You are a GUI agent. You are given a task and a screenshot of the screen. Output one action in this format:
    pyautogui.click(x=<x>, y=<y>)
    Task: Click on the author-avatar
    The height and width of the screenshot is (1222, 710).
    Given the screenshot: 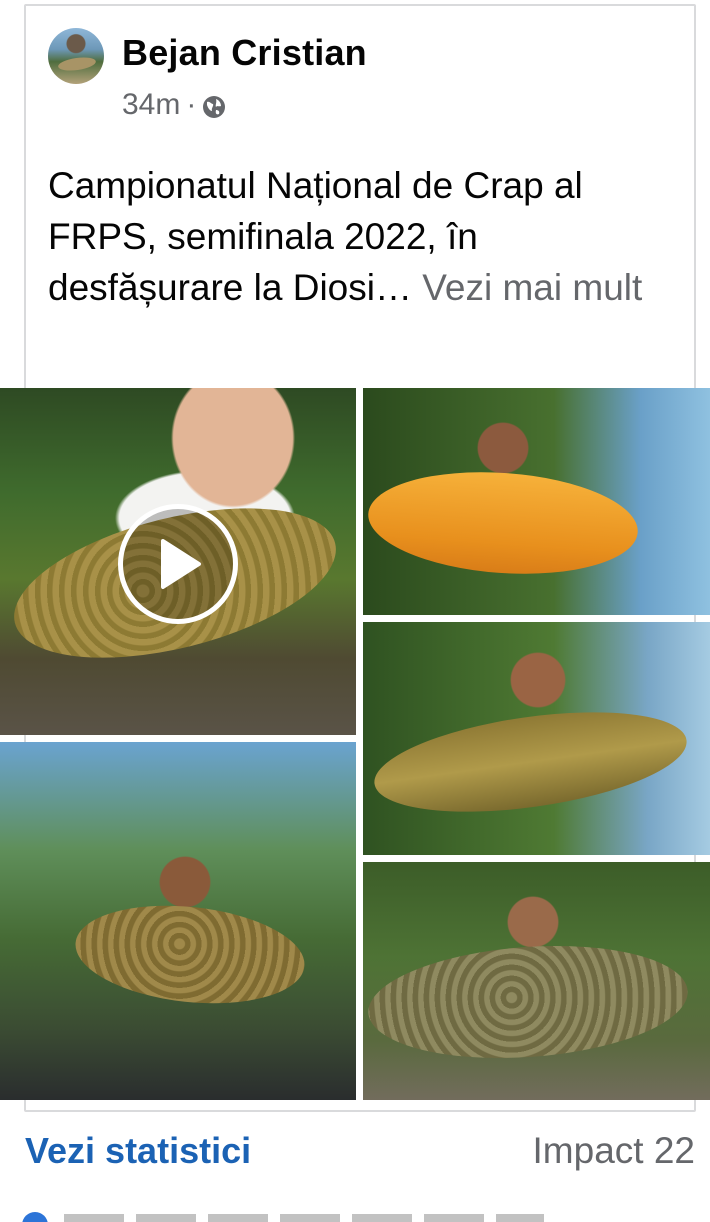 What is the action you would take?
    pyautogui.click(x=76, y=56)
    